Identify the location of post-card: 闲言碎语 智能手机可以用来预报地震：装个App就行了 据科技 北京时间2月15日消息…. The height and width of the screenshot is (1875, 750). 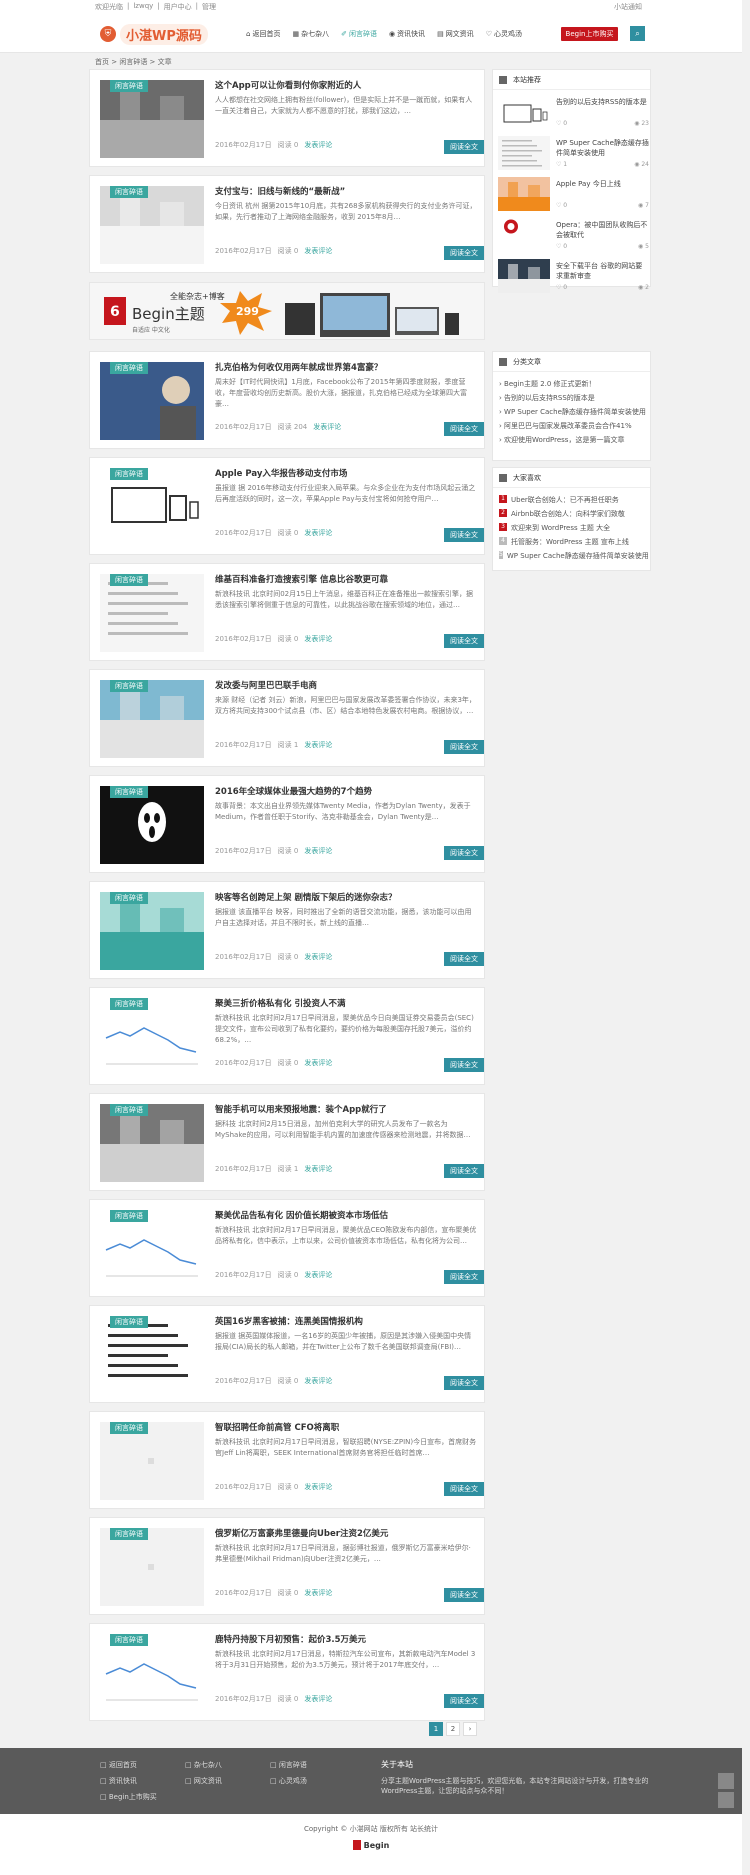
(287, 1142).